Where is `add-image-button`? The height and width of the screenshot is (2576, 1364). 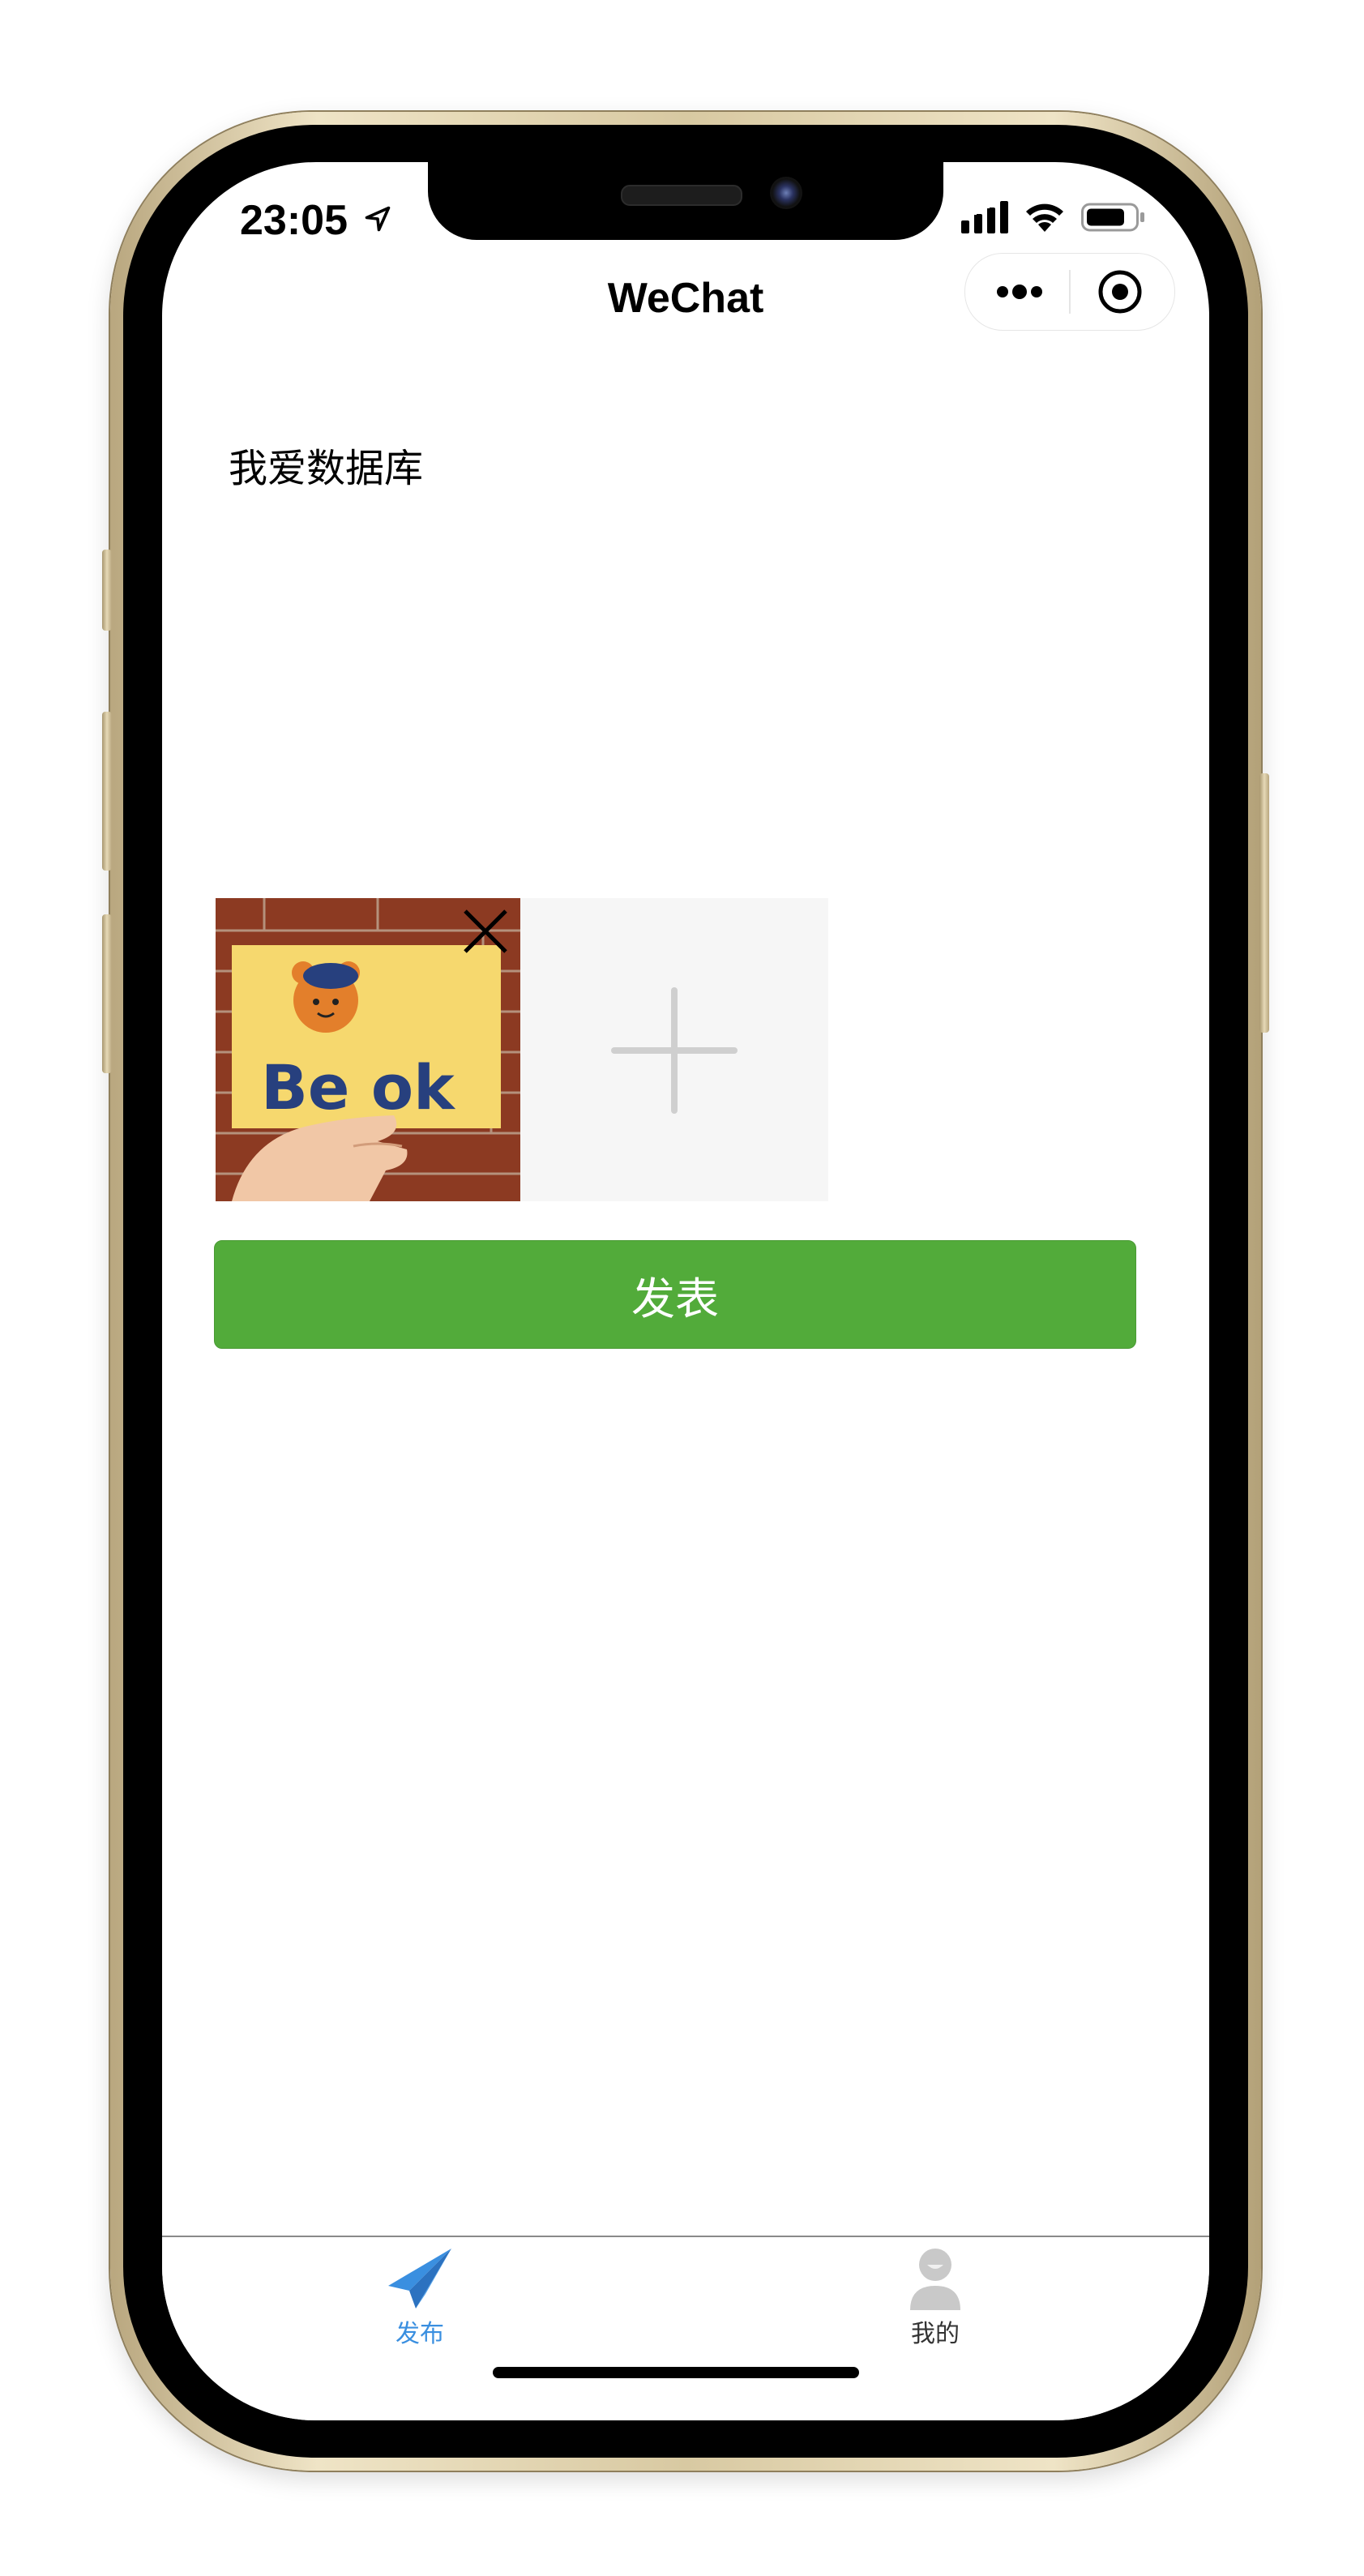
add-image-button is located at coordinates (674, 1049).